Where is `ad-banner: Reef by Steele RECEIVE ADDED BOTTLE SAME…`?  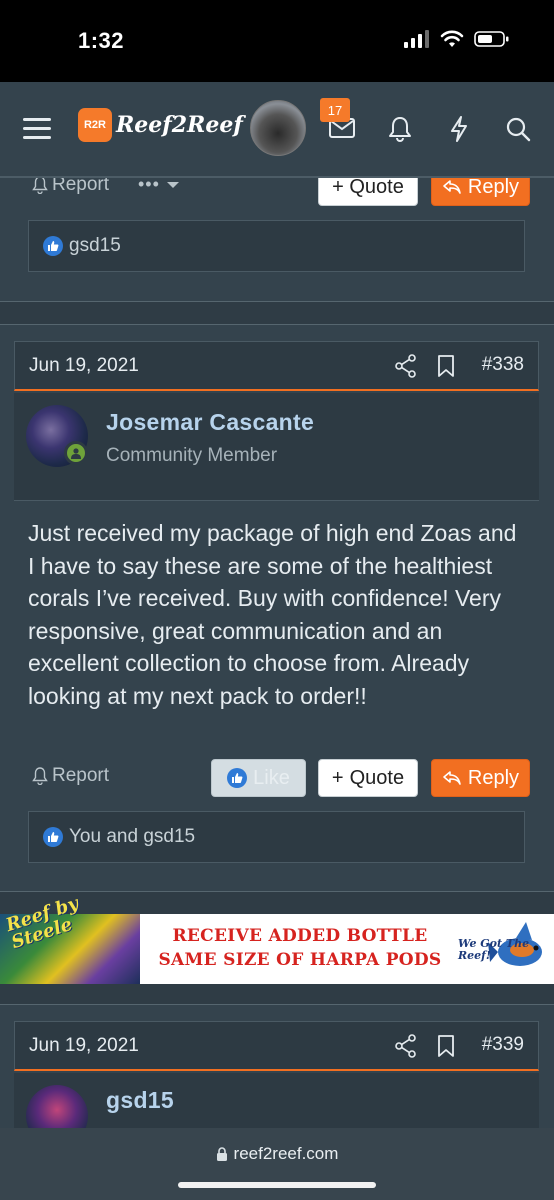 ad-banner: Reef by Steele RECEIVE ADDED BOTTLE SAME… is located at coordinates (277, 938).